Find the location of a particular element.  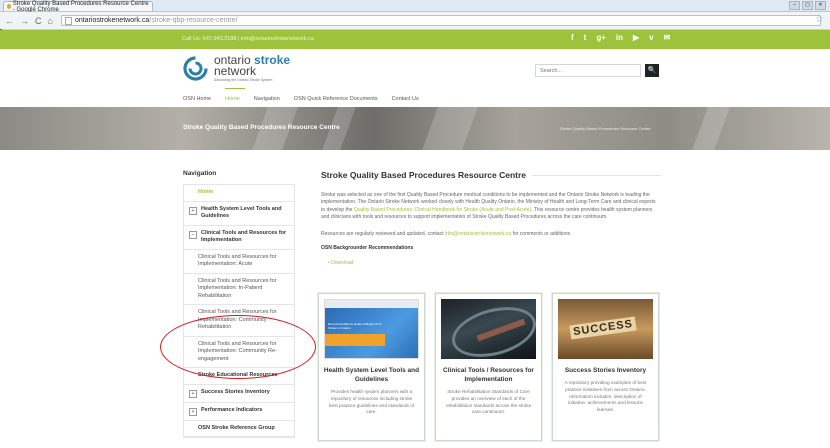

reload-icon: C is located at coordinates (38, 21).